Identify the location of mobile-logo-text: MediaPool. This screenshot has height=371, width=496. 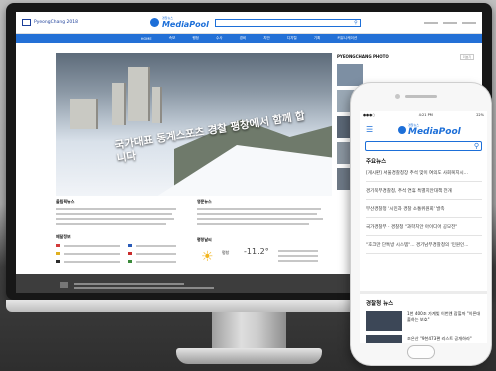
(434, 132).